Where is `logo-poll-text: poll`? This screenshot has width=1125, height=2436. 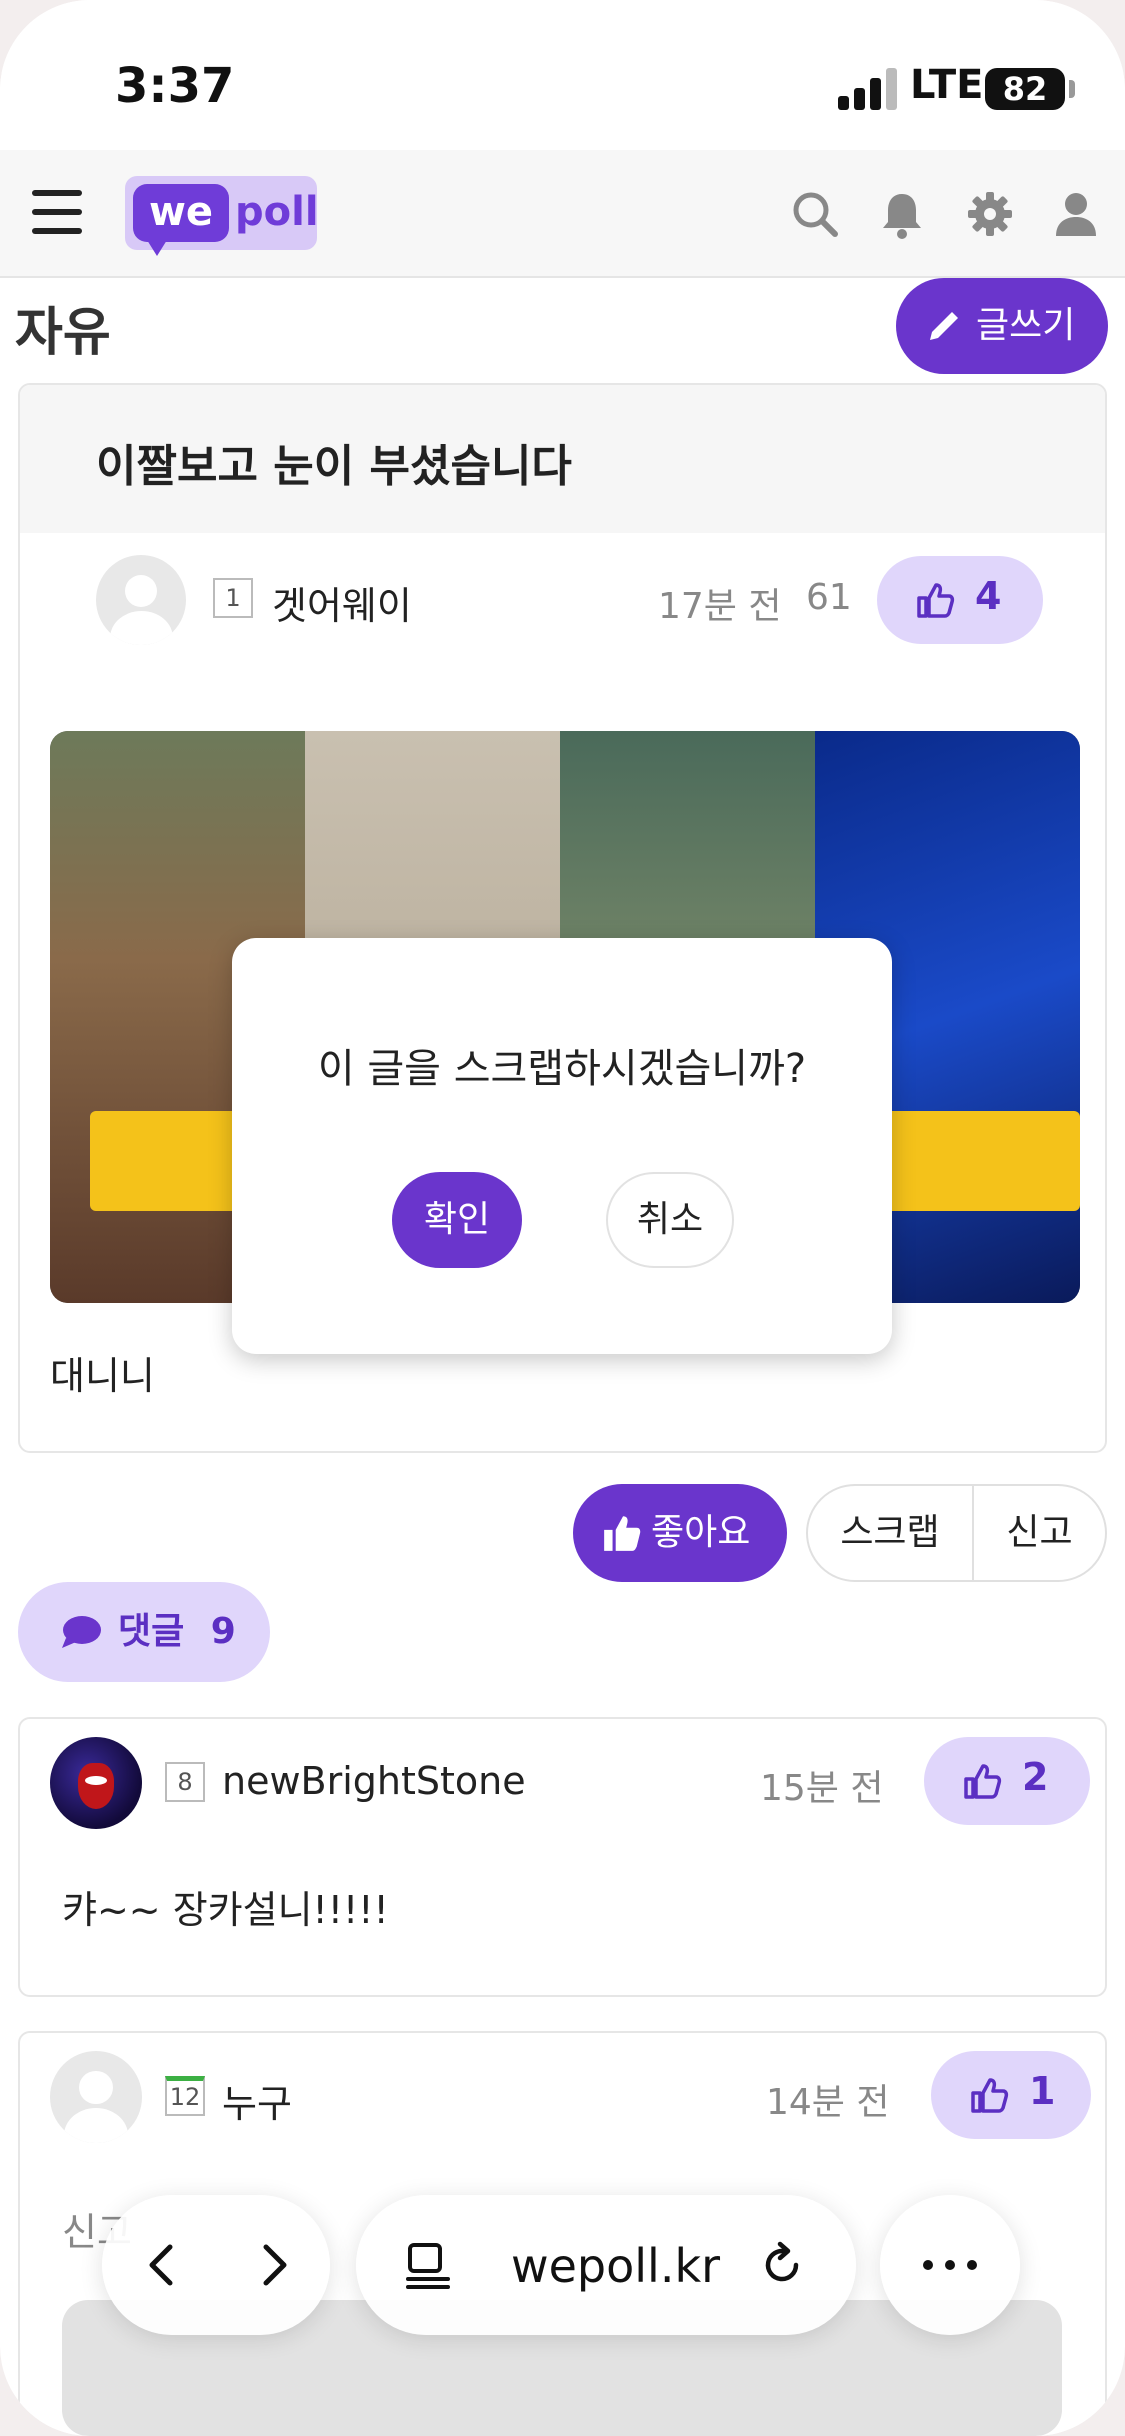 logo-poll-text: poll is located at coordinates (277, 212).